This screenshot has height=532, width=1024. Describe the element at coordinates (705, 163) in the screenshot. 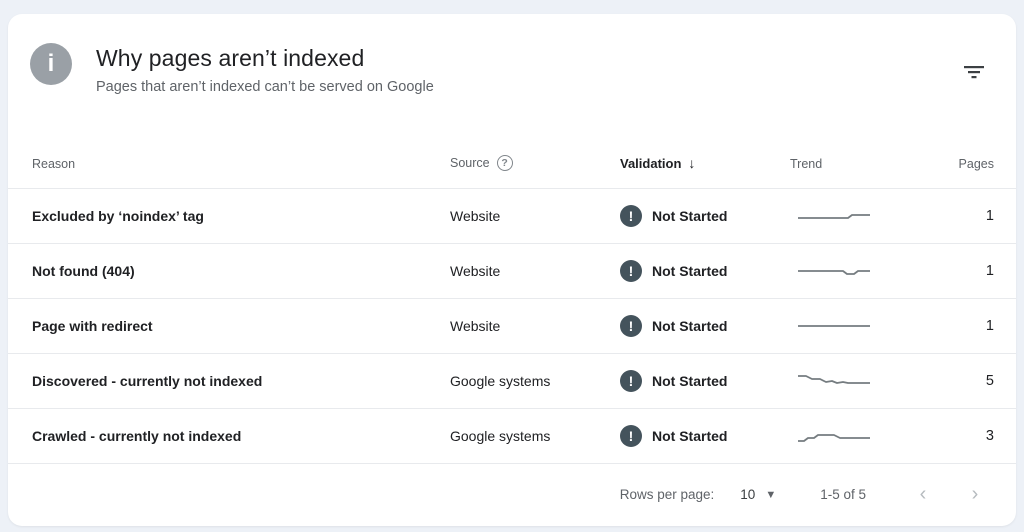

I see `column-header-validation: Validation ↓` at that location.